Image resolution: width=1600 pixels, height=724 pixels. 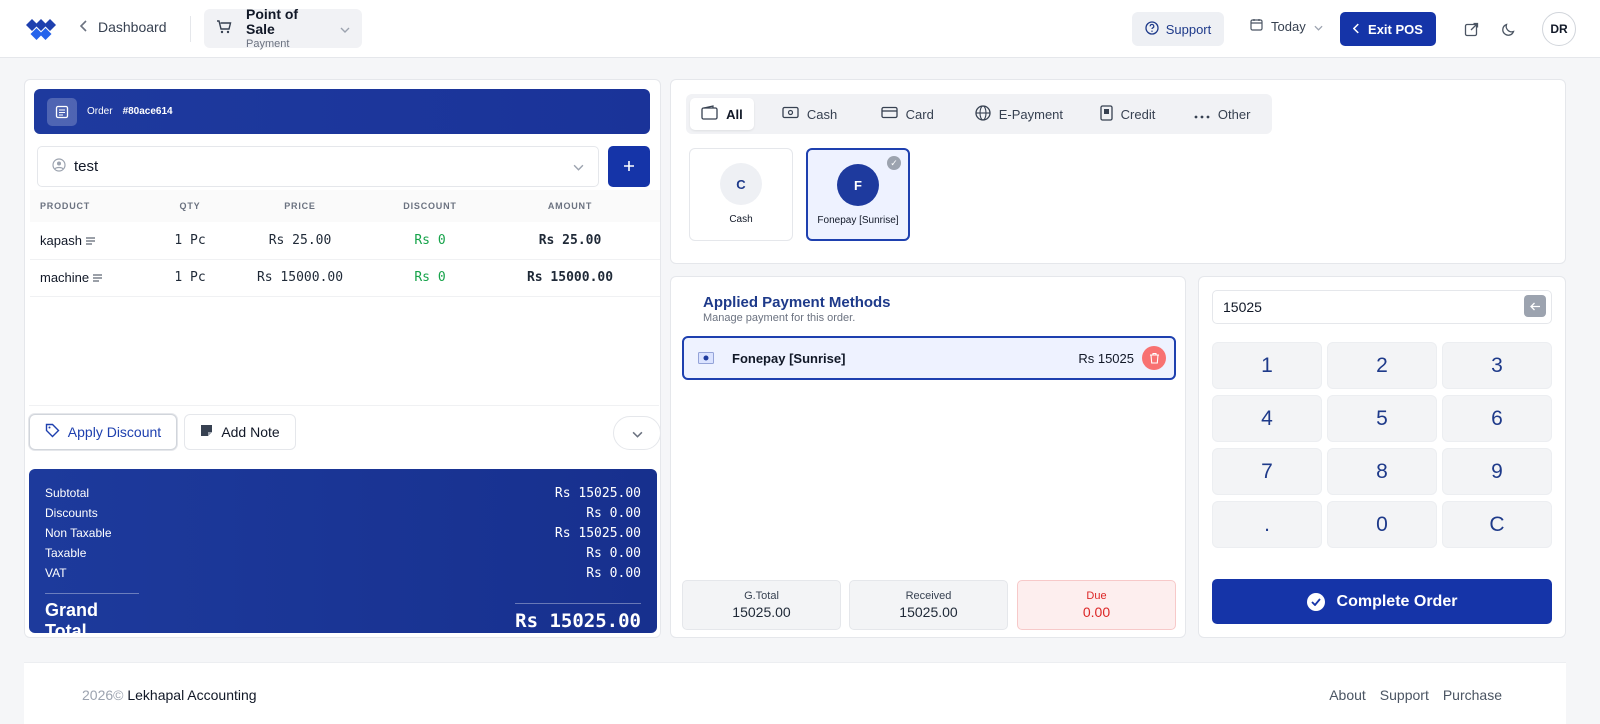 I want to click on support-button: Support, so click(x=1178, y=29).